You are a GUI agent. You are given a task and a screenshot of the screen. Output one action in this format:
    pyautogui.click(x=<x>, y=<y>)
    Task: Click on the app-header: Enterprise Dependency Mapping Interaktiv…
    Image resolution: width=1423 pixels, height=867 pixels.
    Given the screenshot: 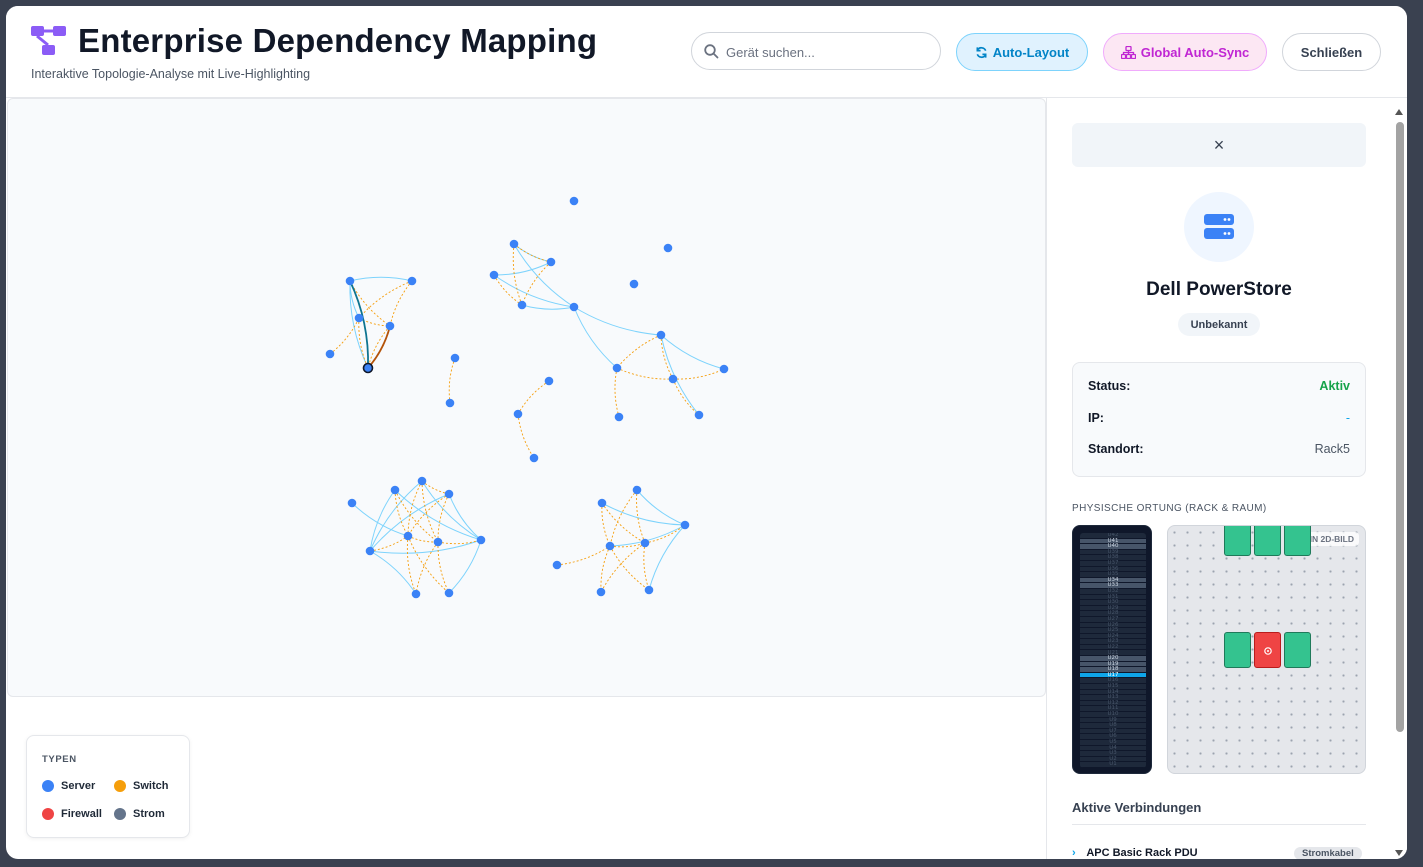 What is the action you would take?
    pyautogui.click(x=706, y=52)
    